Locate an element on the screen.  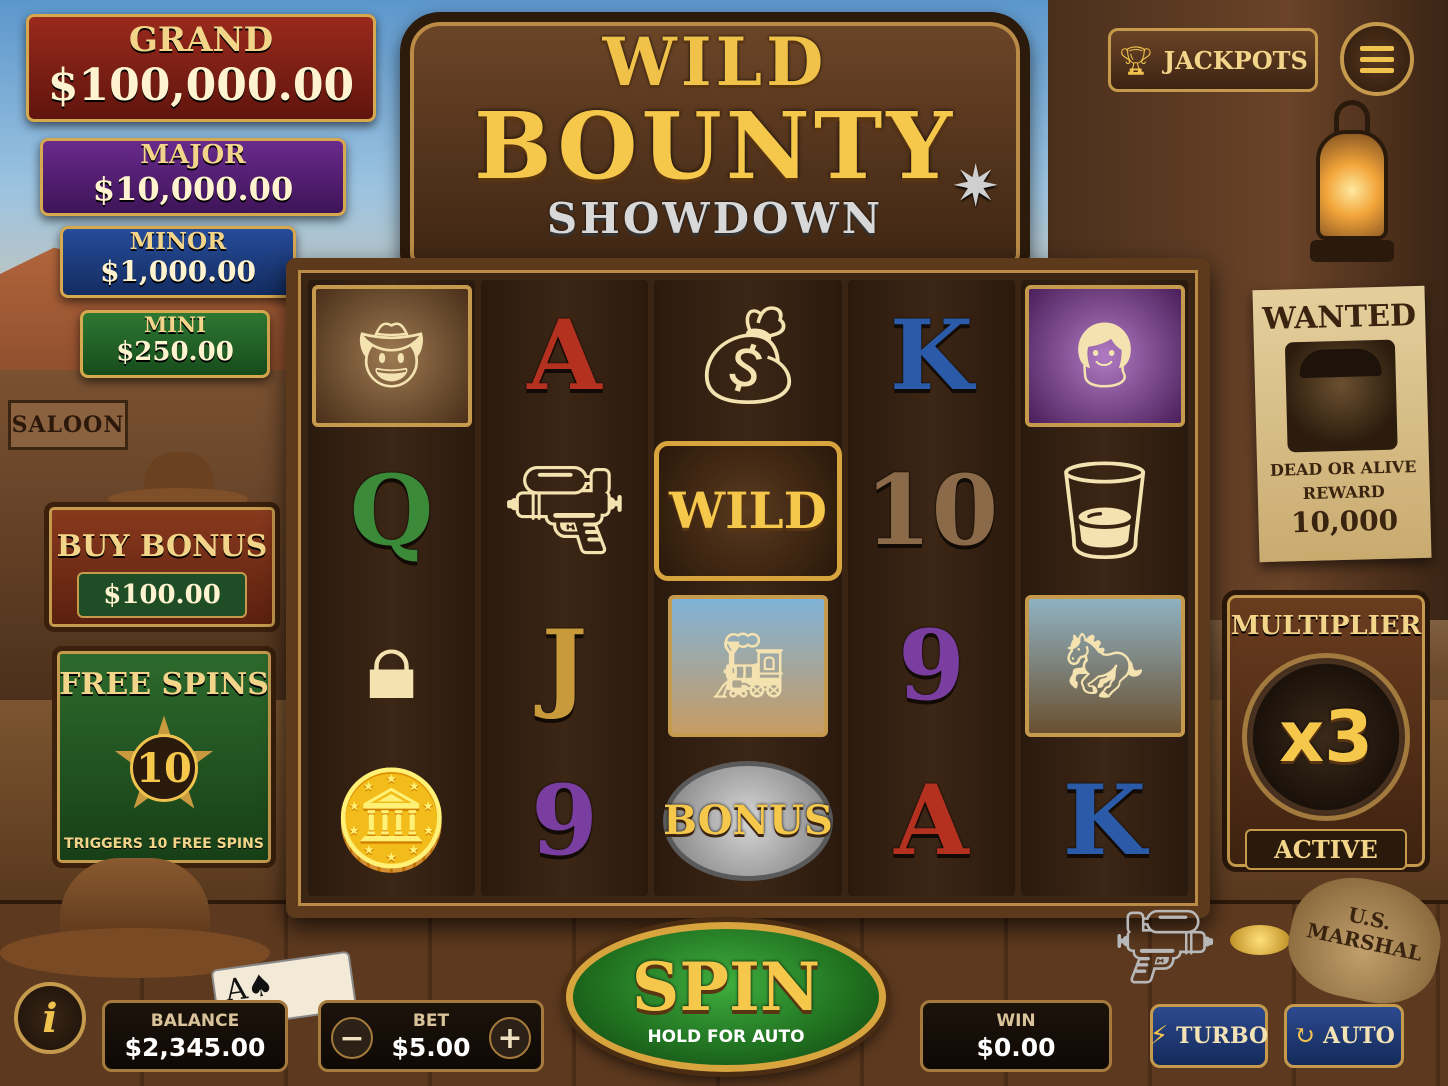
reel-2: A 🔫︎ J 9 is located at coordinates (564, 588).